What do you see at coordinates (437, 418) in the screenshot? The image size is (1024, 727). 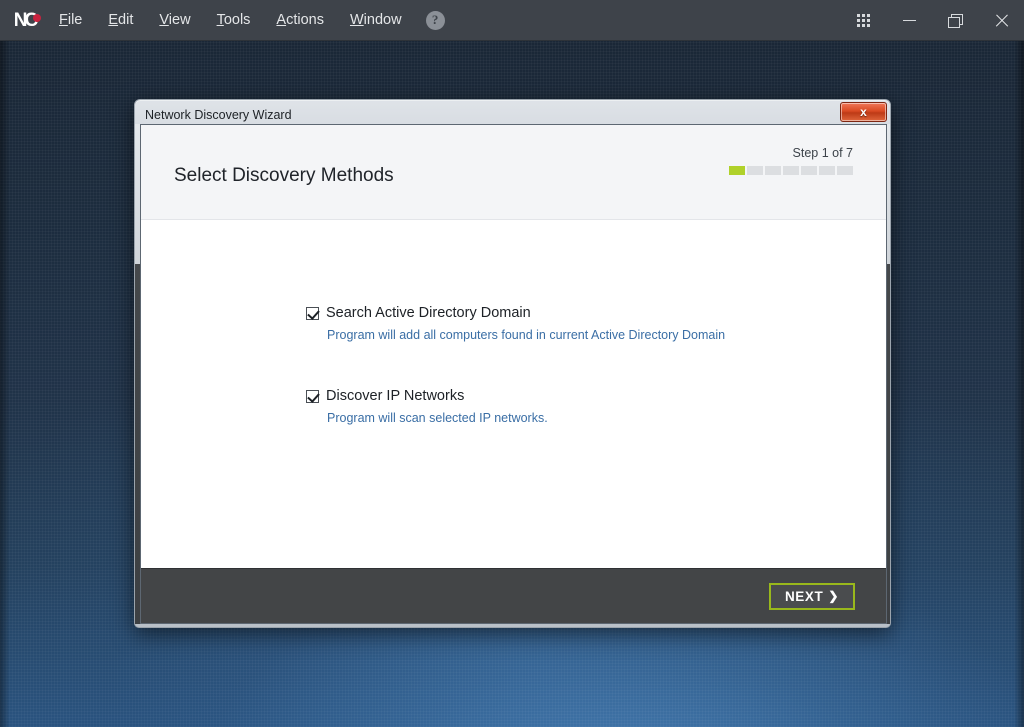 I see `option-description: Program will scan selected IP networks.` at bounding box center [437, 418].